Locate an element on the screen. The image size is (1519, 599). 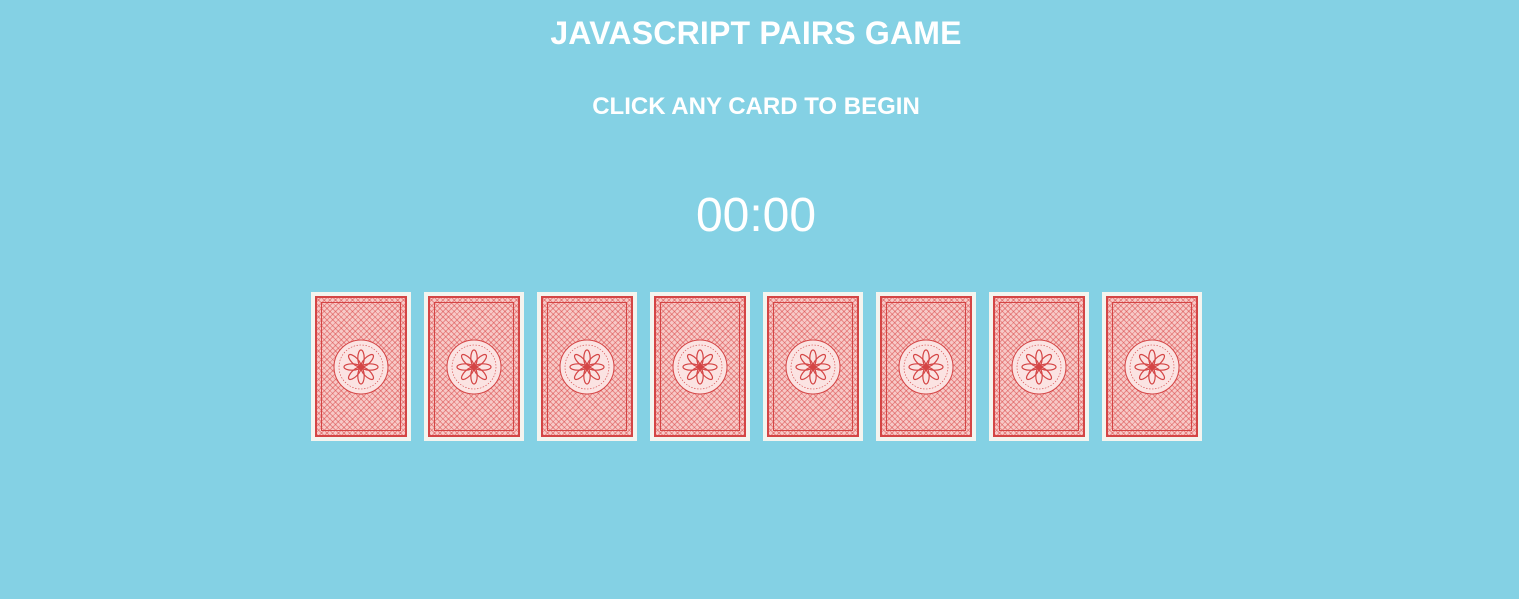
card-grid is located at coordinates (756, 366).